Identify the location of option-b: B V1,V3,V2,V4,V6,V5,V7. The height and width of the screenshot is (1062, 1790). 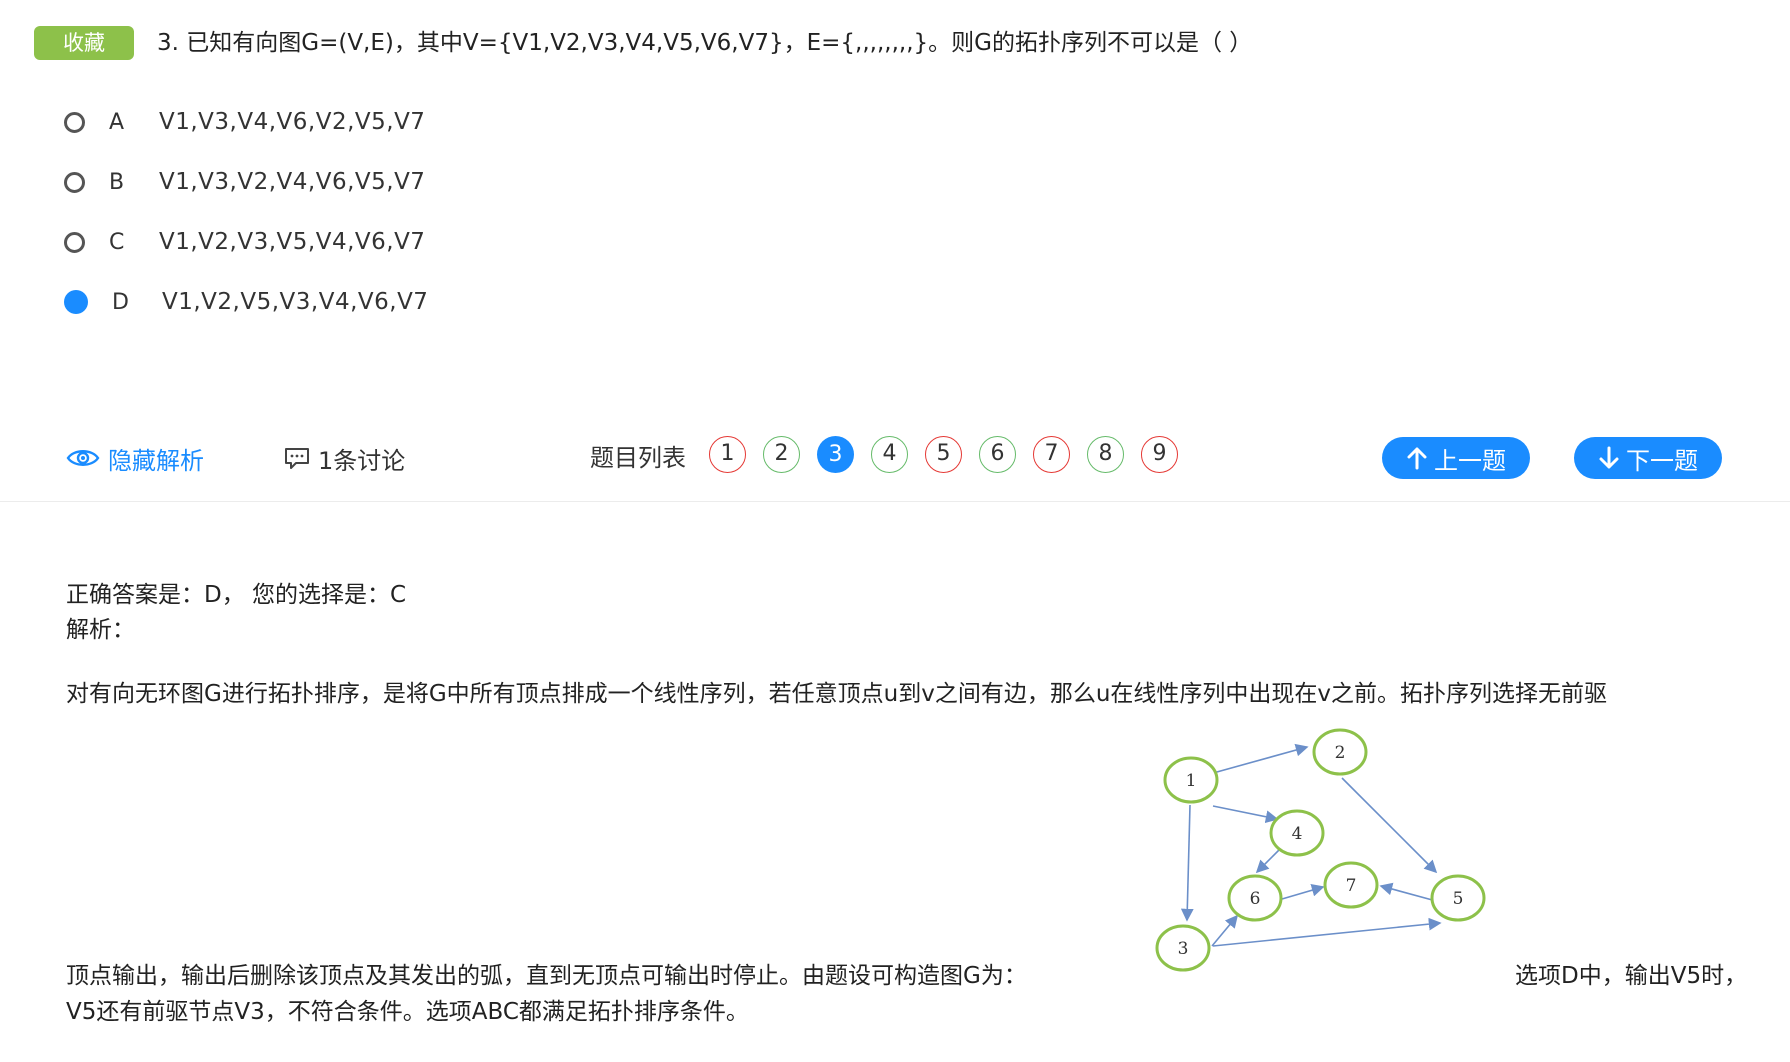
(244, 182).